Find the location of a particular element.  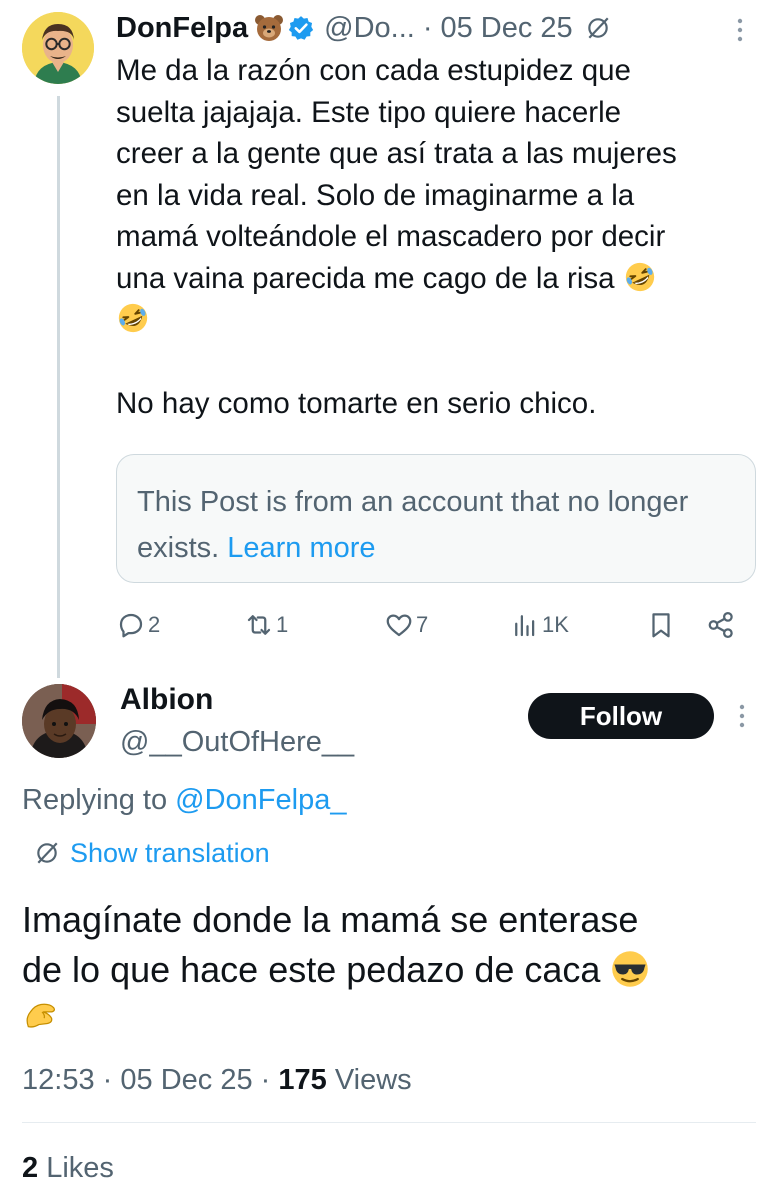

post-text-line: Me da la razón con cada estupidez que is located at coordinates (373, 70).